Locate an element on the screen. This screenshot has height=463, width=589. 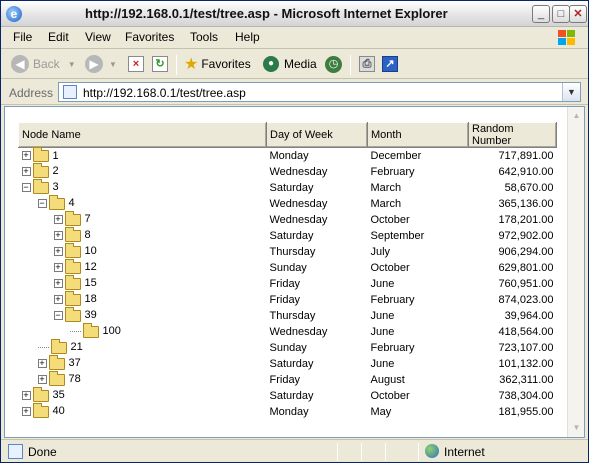
node-label: 21 is located at coordinates (77, 348).